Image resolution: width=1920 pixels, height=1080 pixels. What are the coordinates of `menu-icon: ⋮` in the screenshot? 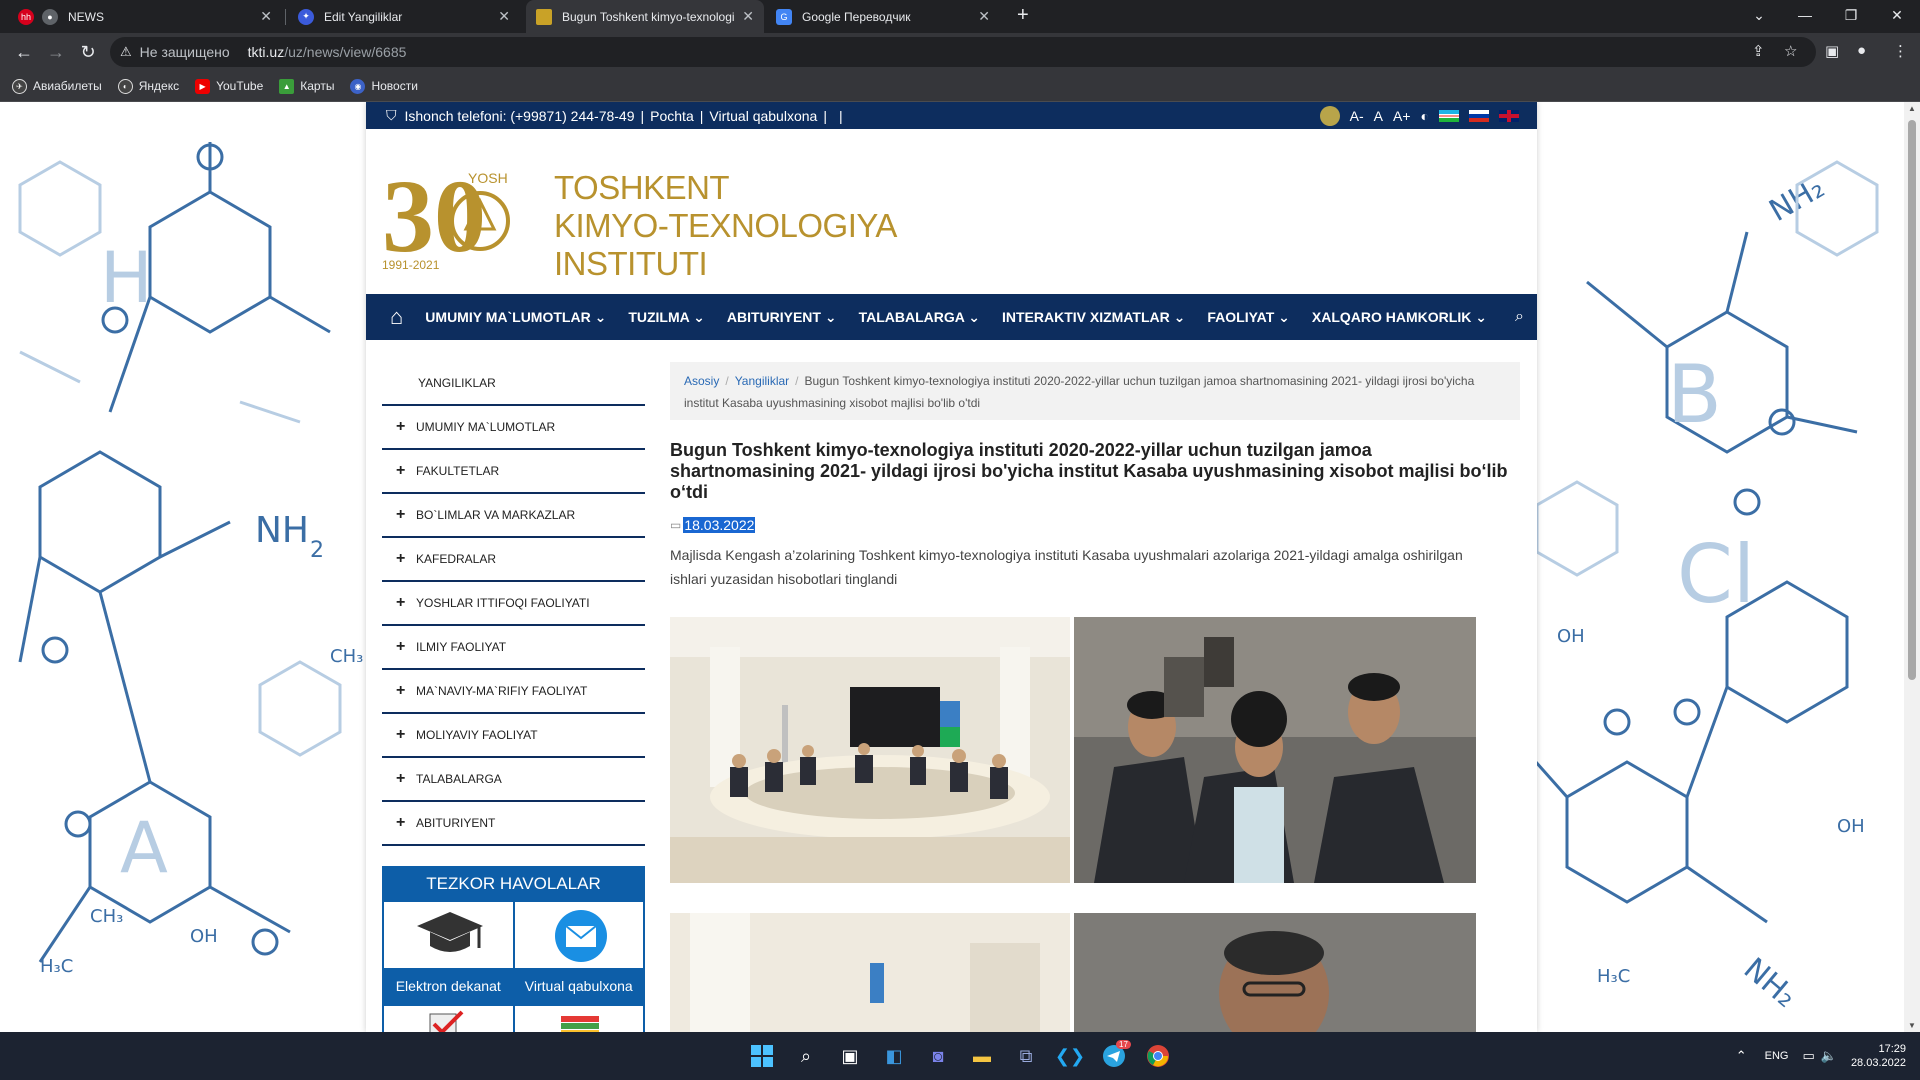 It's located at (1900, 51).